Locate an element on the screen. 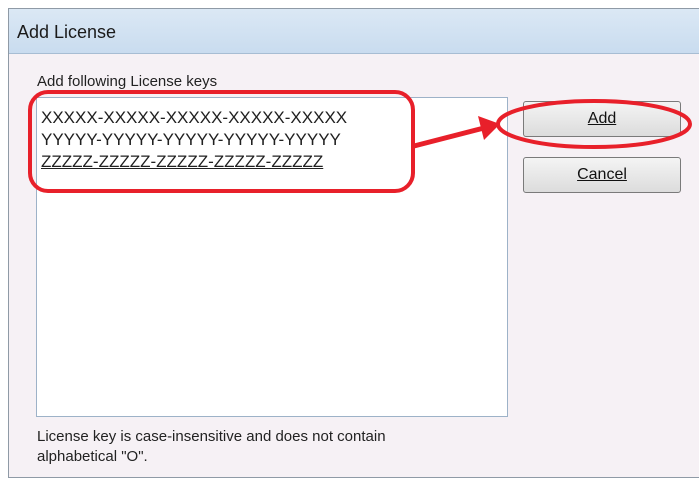 This screenshot has width=699, height=486. license-keys-label: Add following License keys is located at coordinates (127, 81).